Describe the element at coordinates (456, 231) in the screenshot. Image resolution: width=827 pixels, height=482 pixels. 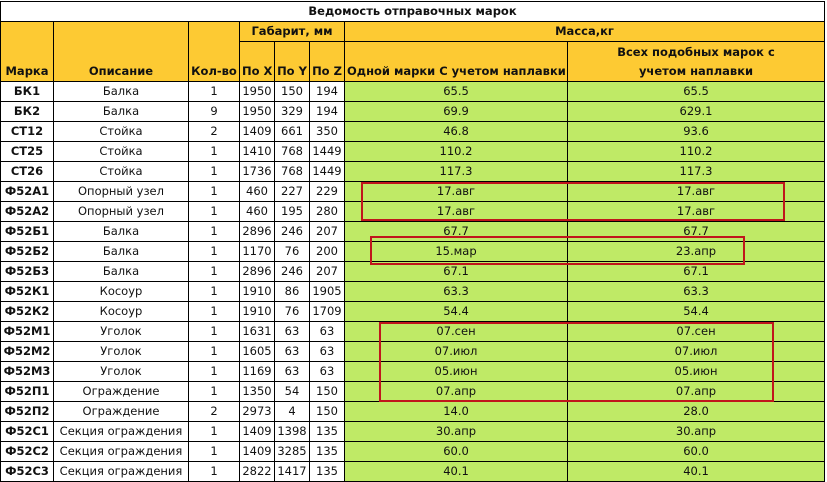
I see `cell-mass-one: 67.7` at that location.